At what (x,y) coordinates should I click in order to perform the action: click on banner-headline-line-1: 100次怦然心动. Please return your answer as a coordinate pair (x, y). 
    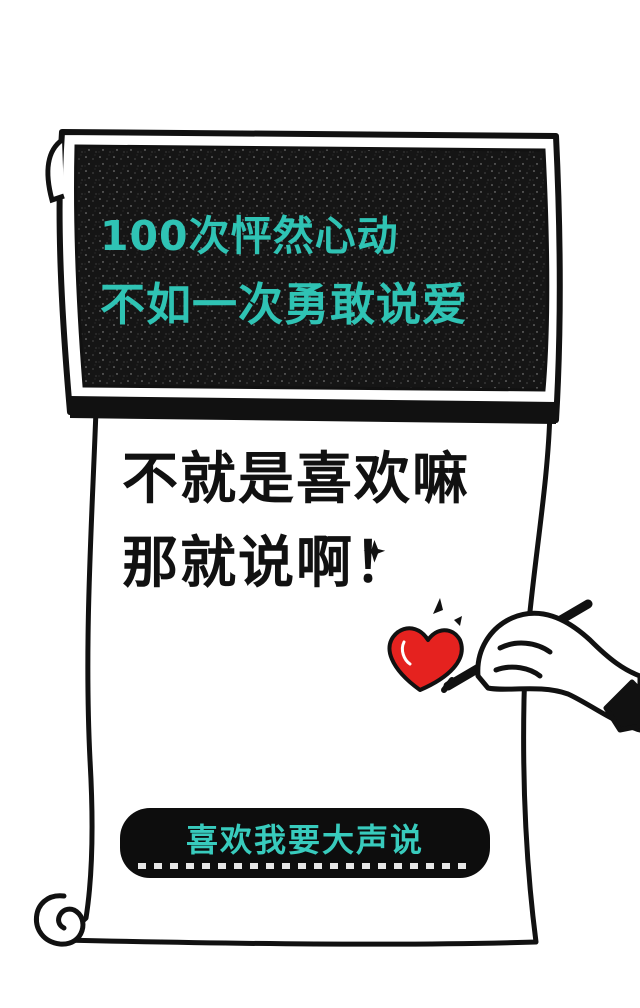
    Looking at the image, I should click on (249, 236).